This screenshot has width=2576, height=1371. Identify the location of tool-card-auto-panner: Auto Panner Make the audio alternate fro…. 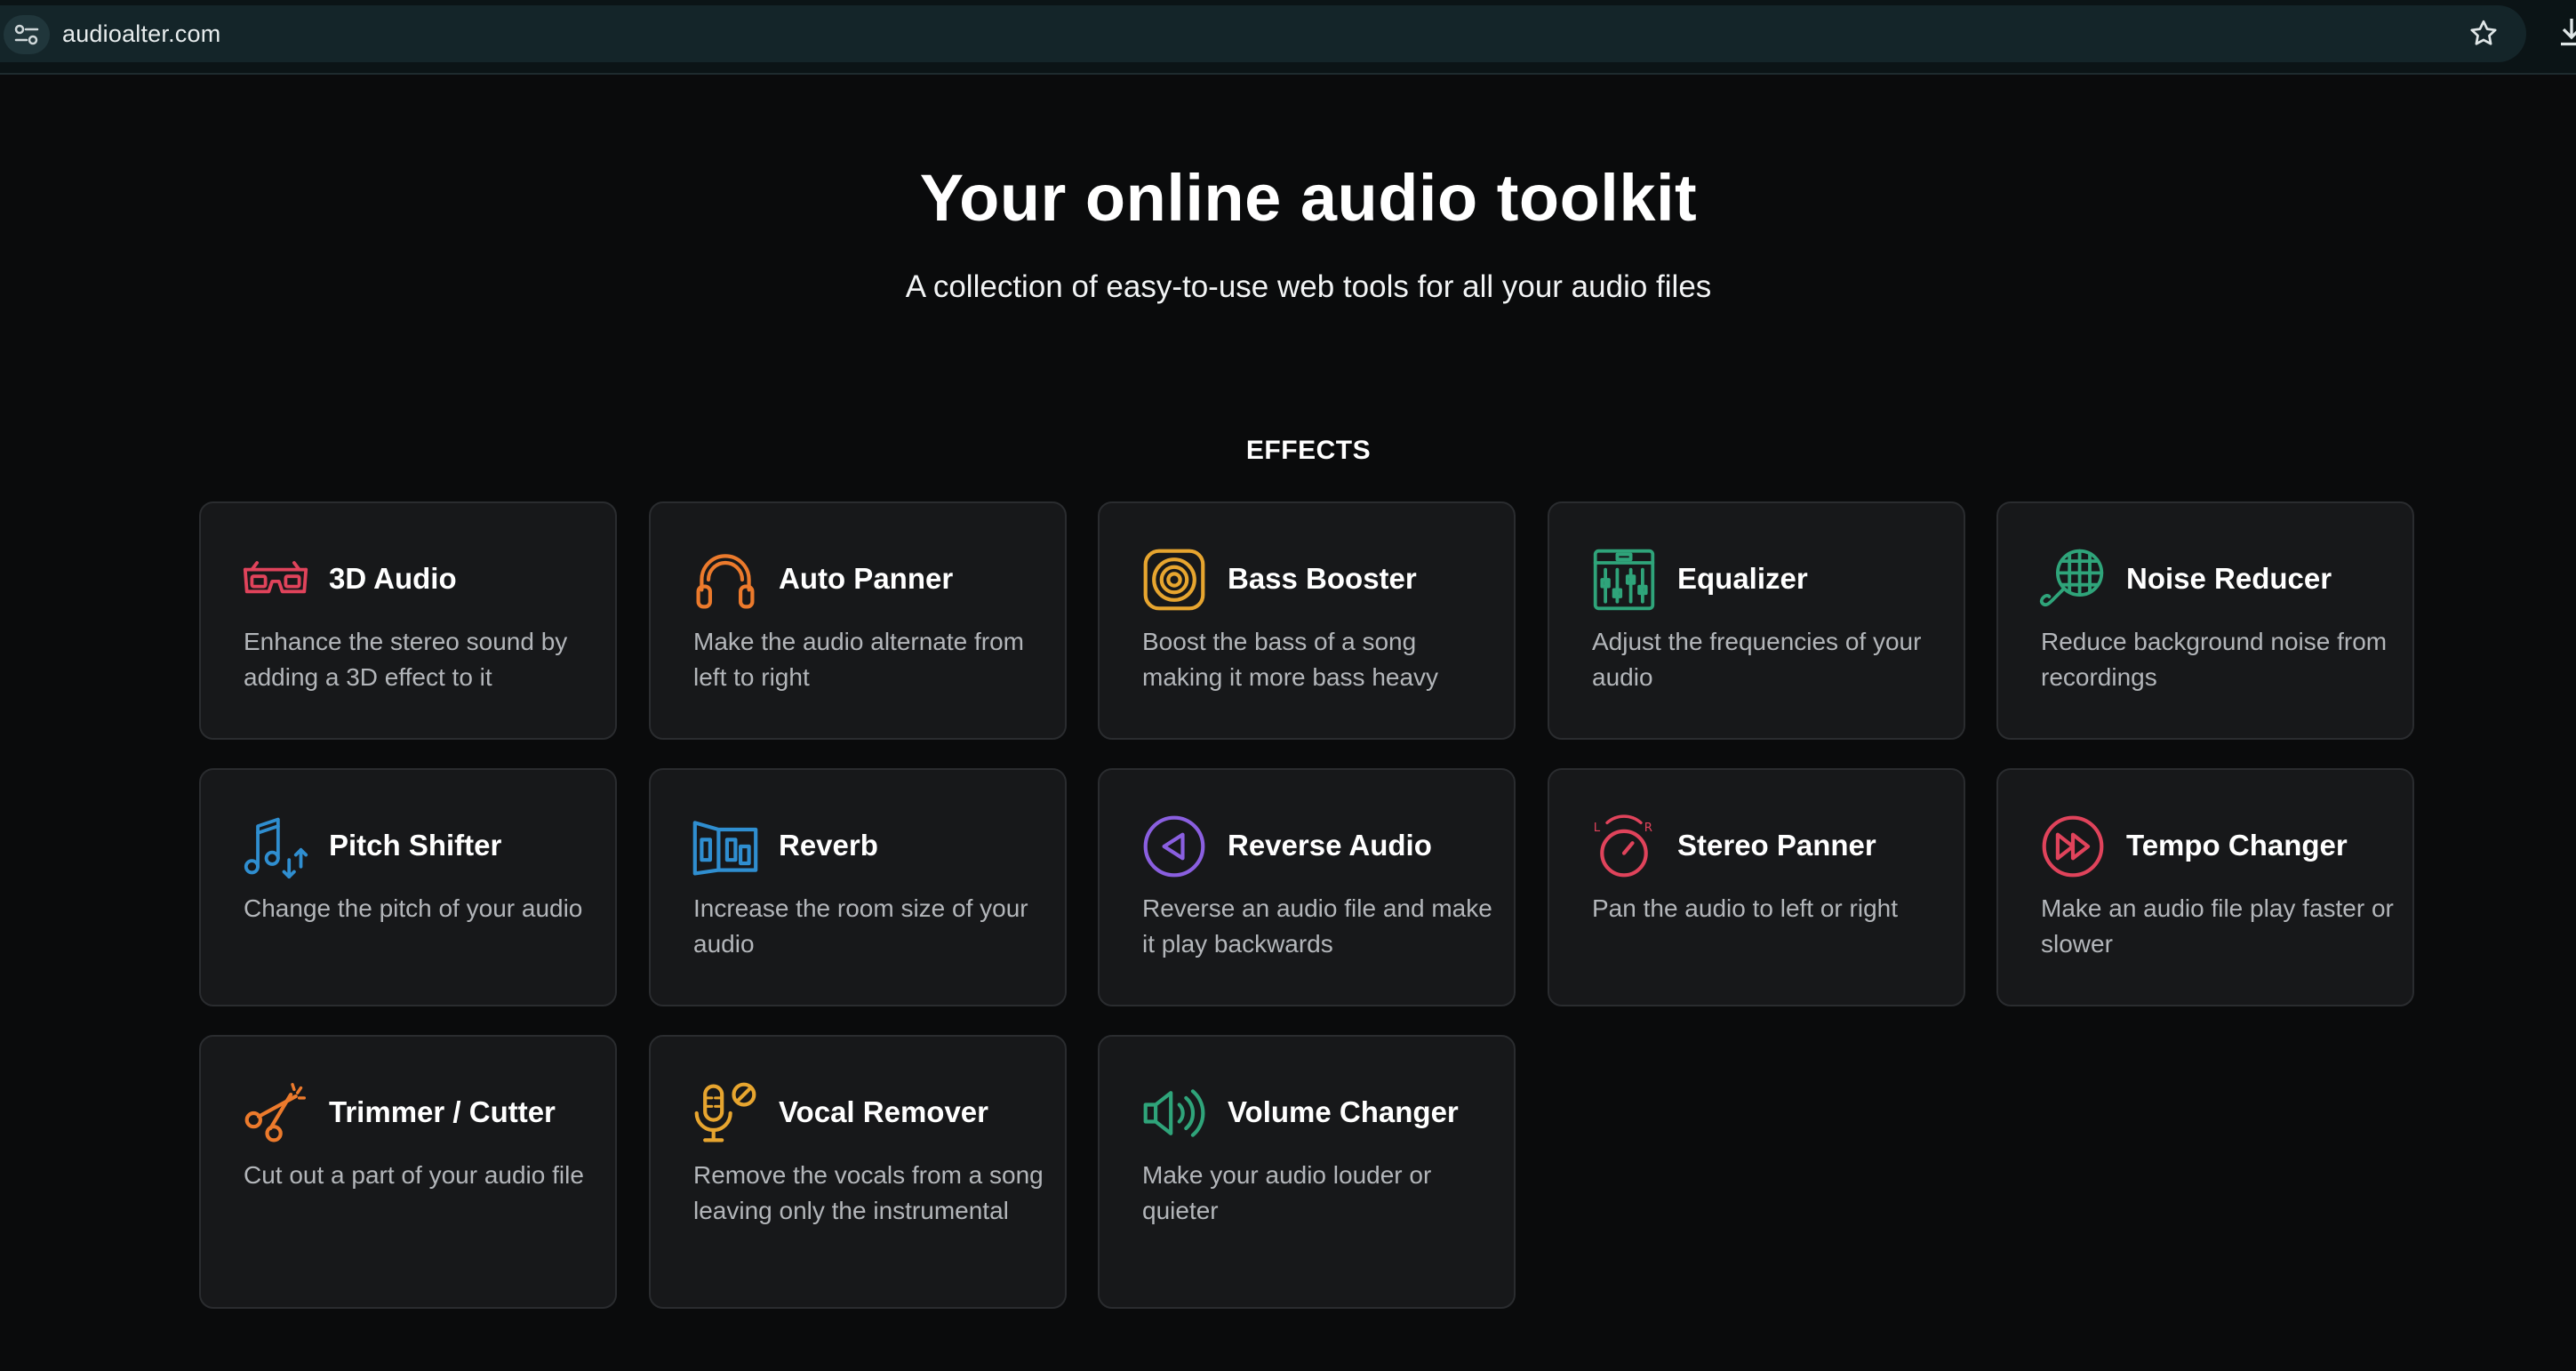
(858, 620).